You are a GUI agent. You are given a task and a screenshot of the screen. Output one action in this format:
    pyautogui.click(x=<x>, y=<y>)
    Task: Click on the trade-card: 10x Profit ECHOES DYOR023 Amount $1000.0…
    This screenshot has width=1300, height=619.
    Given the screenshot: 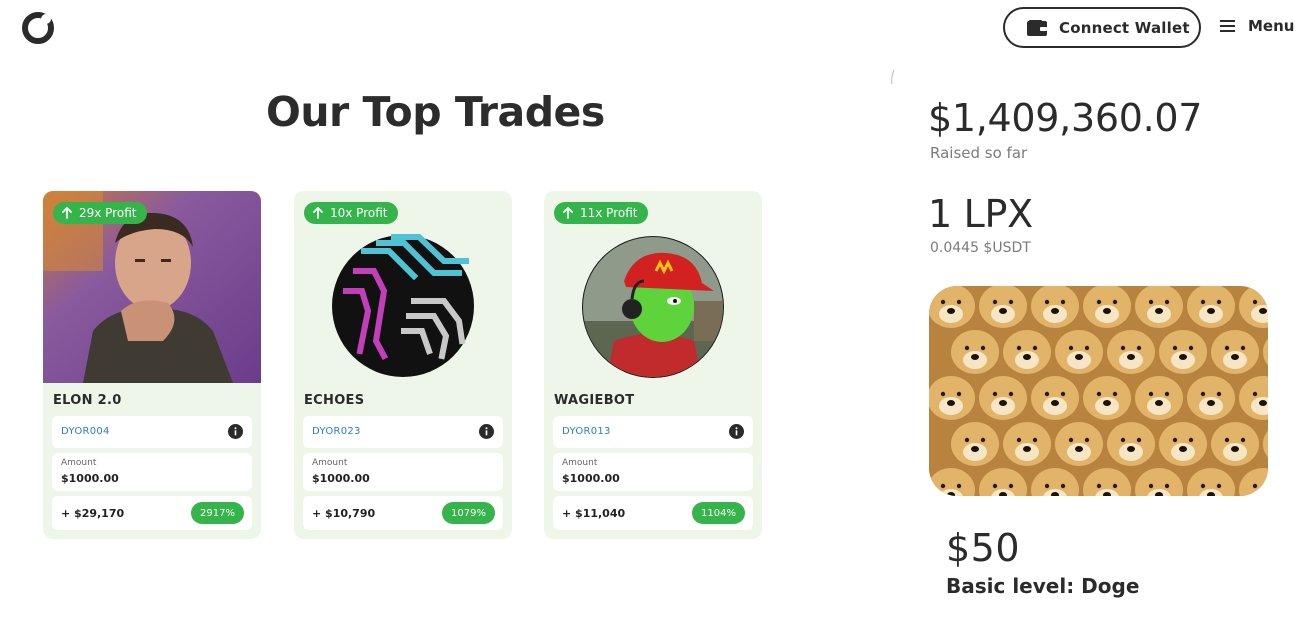 What is the action you would take?
    pyautogui.click(x=403, y=365)
    